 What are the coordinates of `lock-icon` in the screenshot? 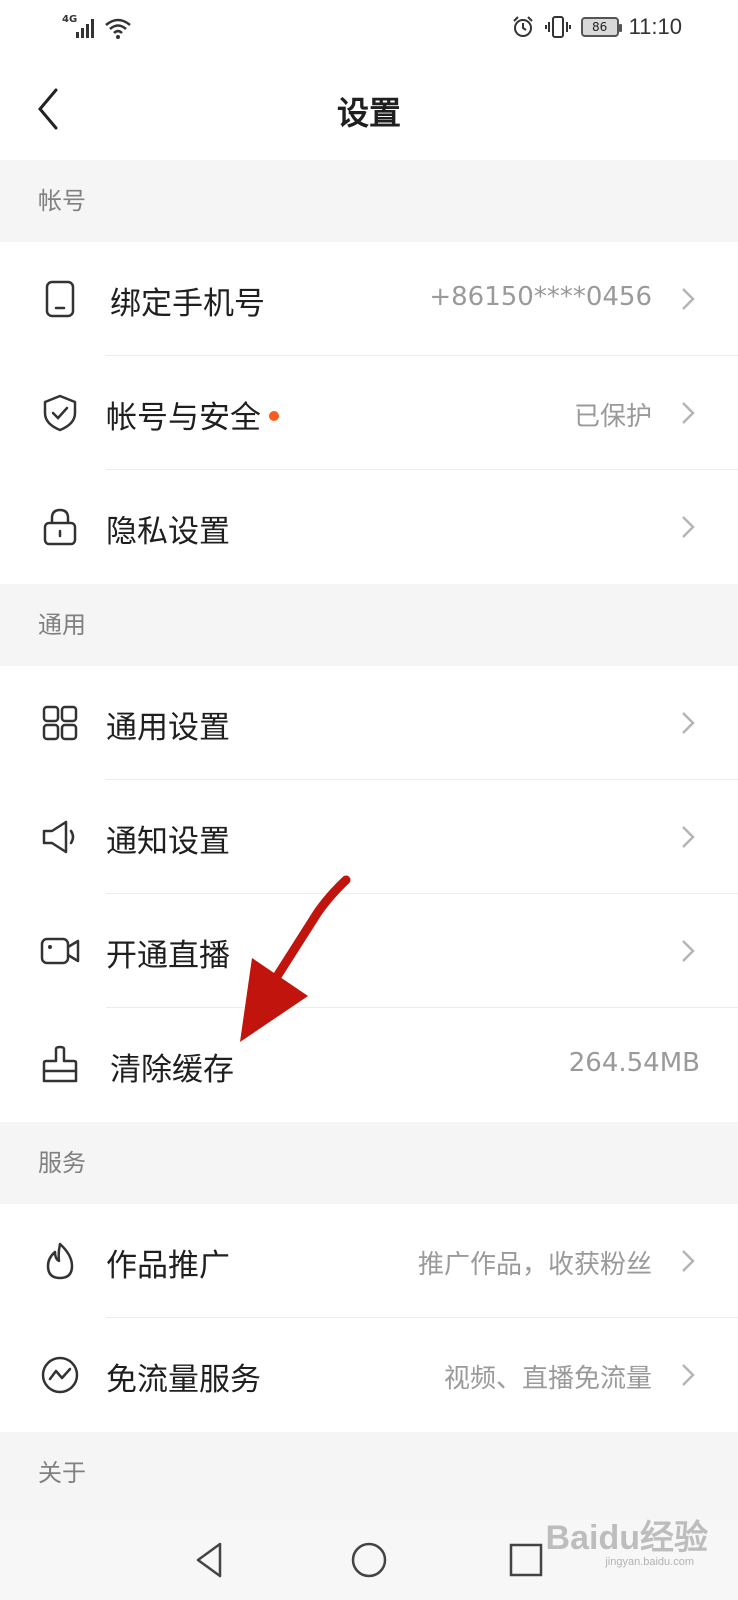 It's located at (60, 527).